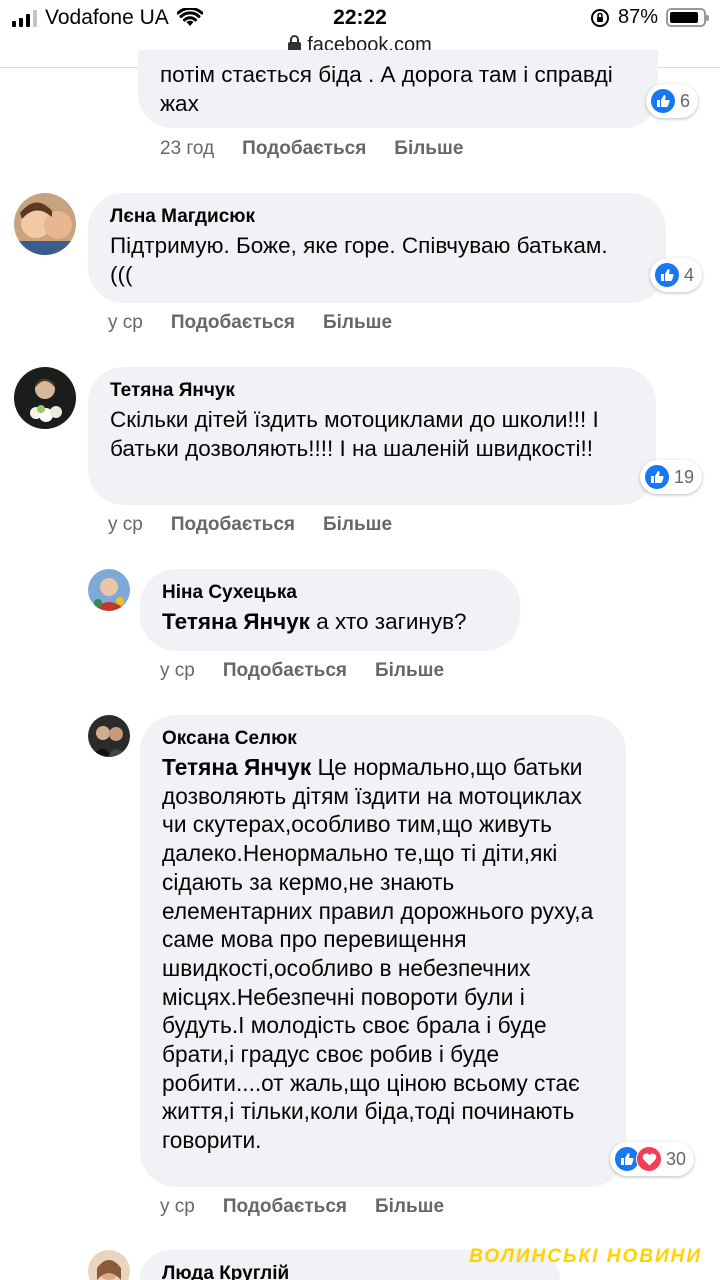 The height and width of the screenshot is (1280, 720). Describe the element at coordinates (637, 17) in the screenshot. I see `battery-percent: 87%` at that location.